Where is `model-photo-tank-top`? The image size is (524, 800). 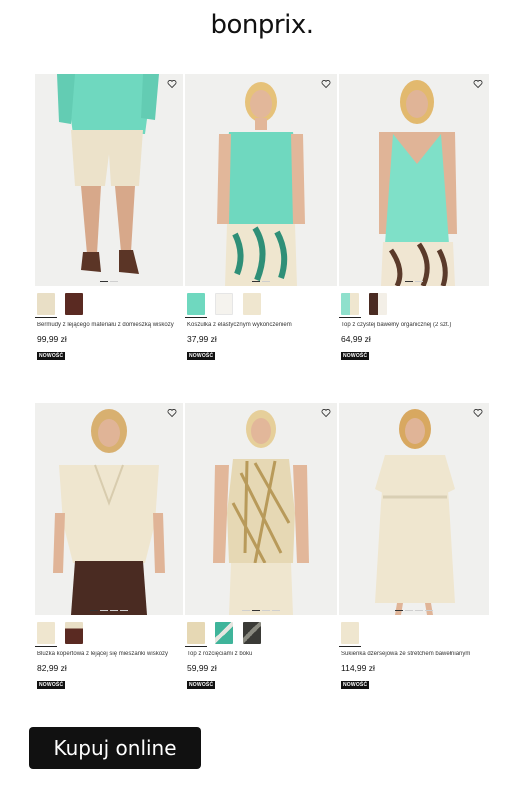
model-photo-tank-top is located at coordinates (414, 180).